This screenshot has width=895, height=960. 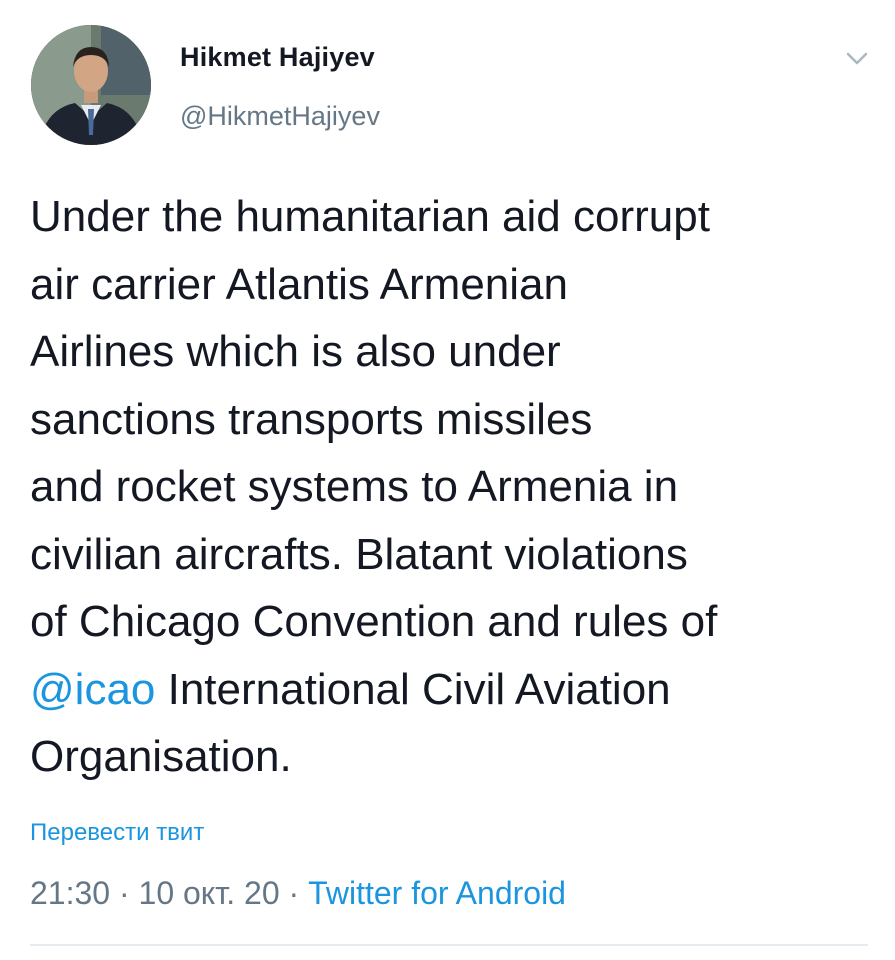 I want to click on display-name: Hikmet Hajiyev, so click(x=277, y=57).